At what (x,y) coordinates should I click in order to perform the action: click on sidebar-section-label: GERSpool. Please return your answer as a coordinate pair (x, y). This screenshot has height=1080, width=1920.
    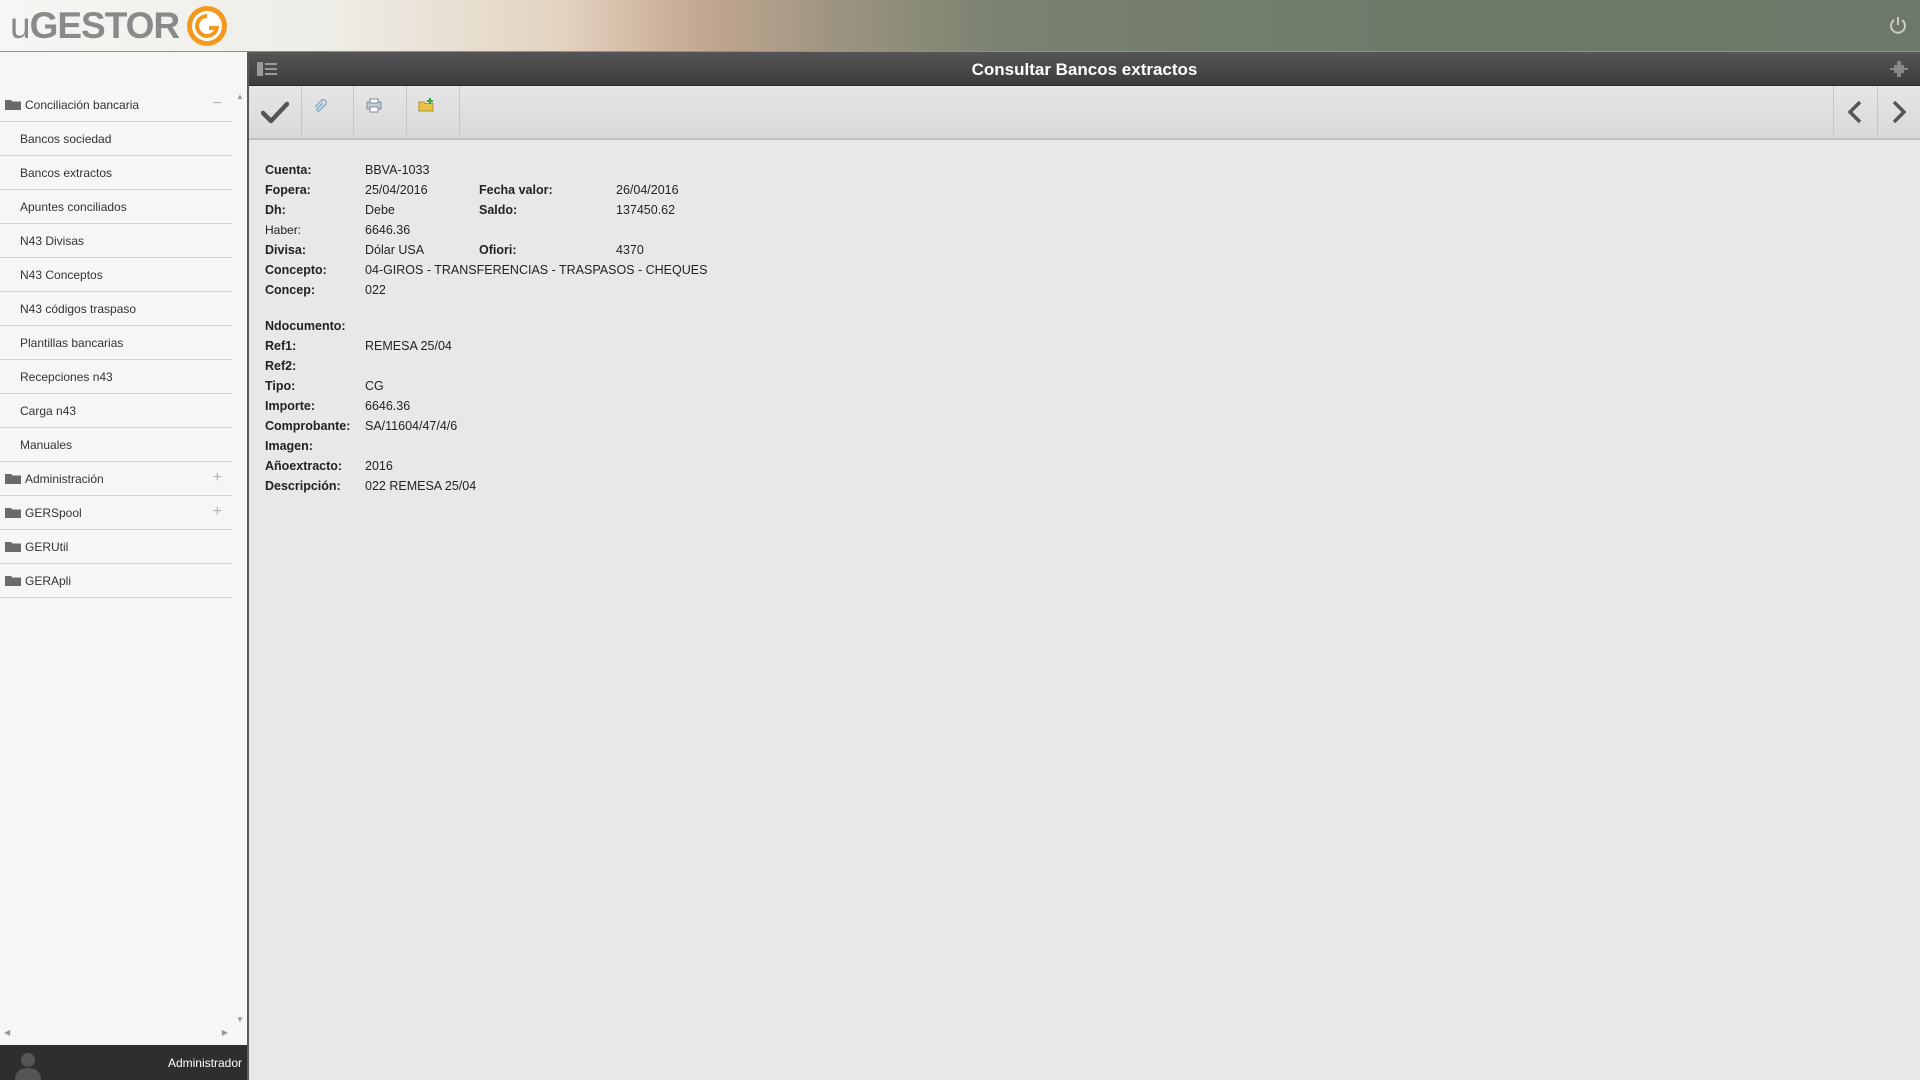
    Looking at the image, I should click on (53, 512).